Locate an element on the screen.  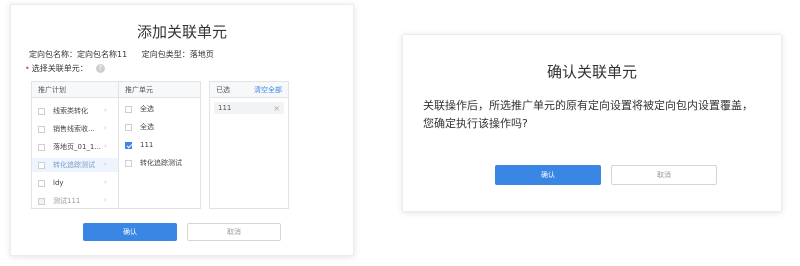
select-units-row: • 选择关联单元： ? is located at coordinates (65, 68).